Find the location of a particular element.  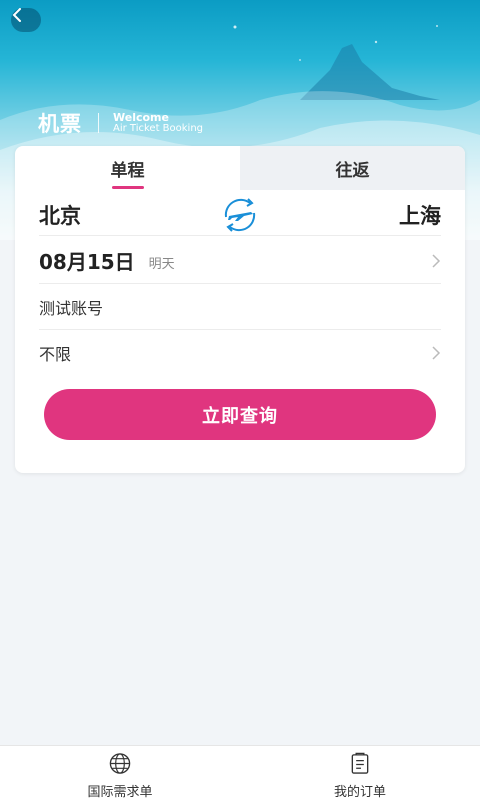

departure-date: 08月15日 is located at coordinates (87, 262).